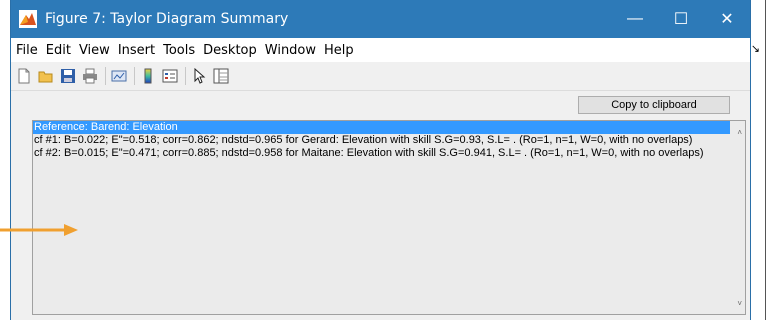 The height and width of the screenshot is (320, 771). What do you see at coordinates (755, 48) in the screenshot?
I see `dock-arrow-icon: ↘` at bounding box center [755, 48].